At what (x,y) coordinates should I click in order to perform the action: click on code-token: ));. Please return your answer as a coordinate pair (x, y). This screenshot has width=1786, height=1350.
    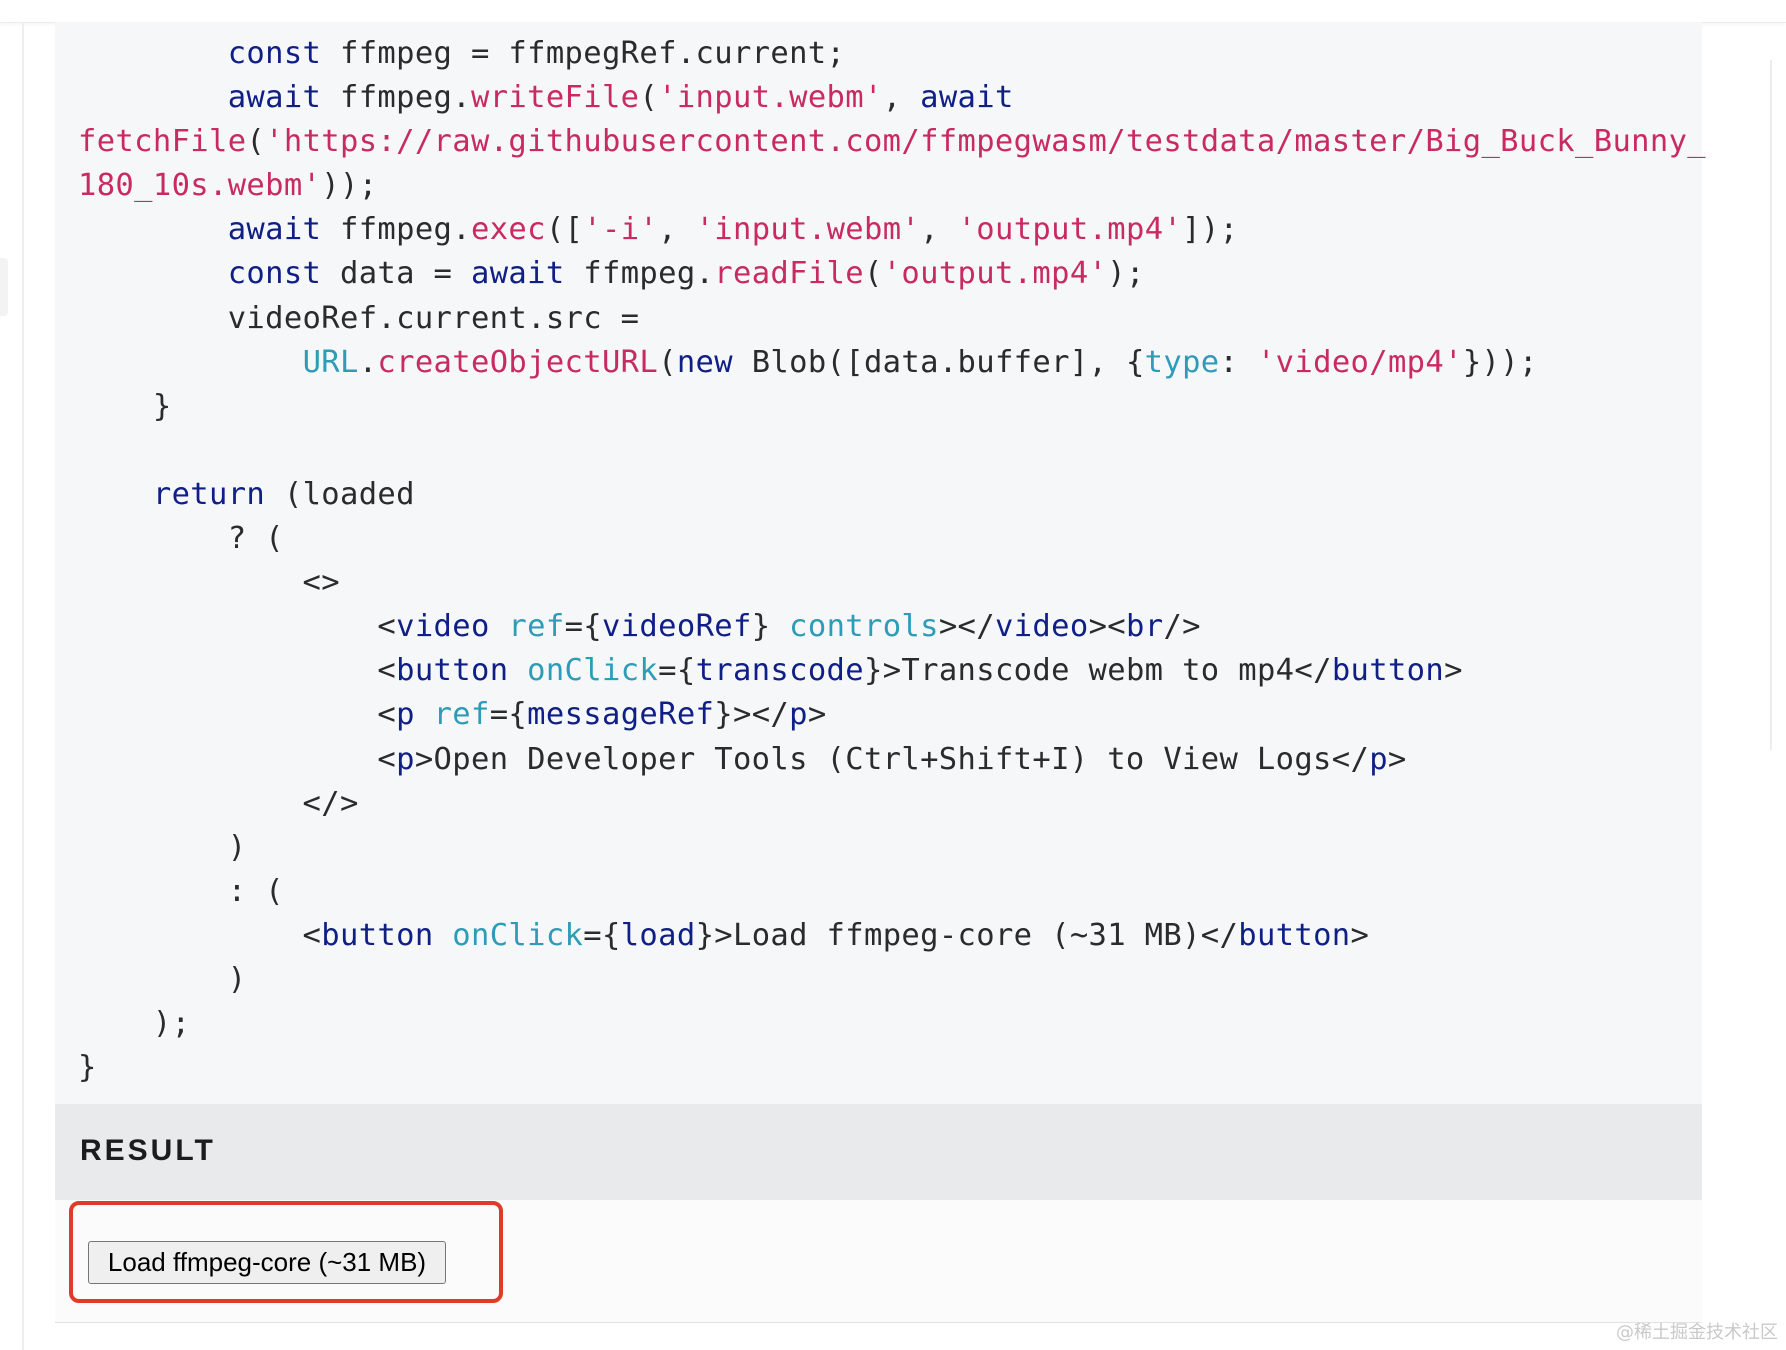
    Looking at the image, I should click on (349, 186).